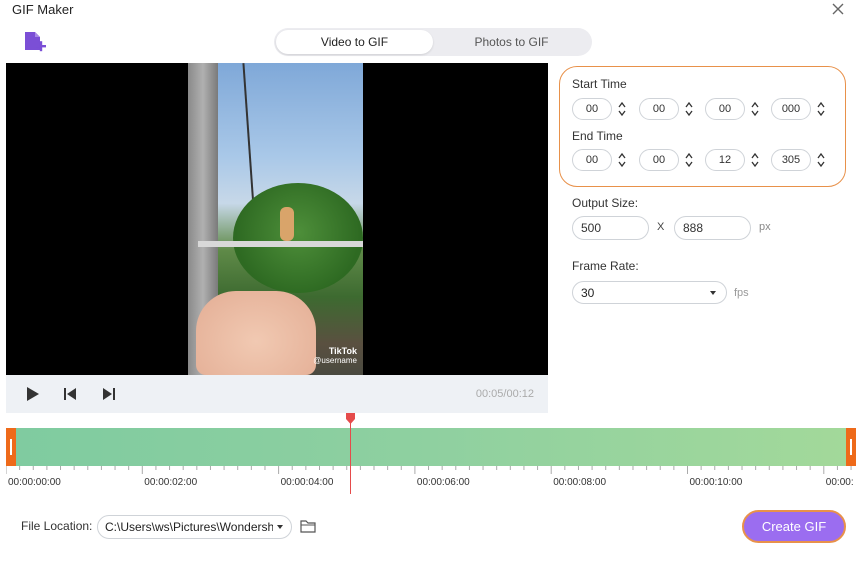 This screenshot has width=857, height=570. I want to click on start-milliseconds-stepper: 000, so click(799, 109).